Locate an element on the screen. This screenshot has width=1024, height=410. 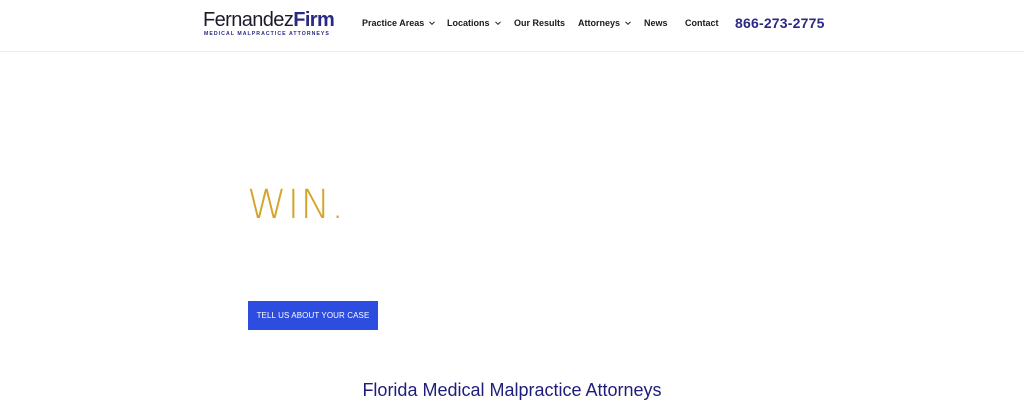
nav-label: Locations is located at coordinates (468, 23).